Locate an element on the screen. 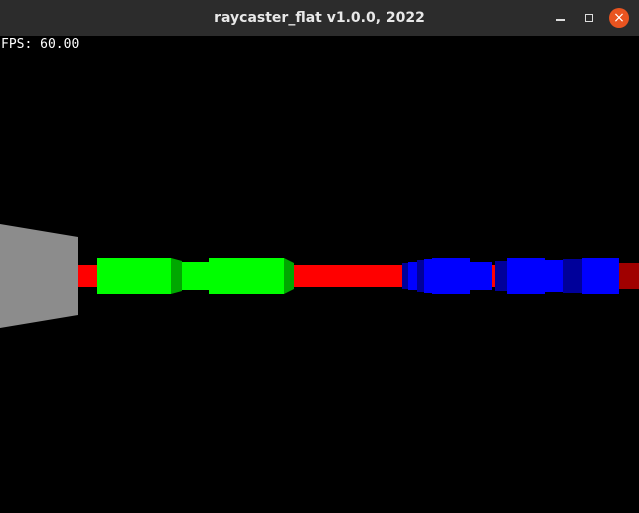 The width and height of the screenshot is (639, 513). close-button: × is located at coordinates (619, 18).